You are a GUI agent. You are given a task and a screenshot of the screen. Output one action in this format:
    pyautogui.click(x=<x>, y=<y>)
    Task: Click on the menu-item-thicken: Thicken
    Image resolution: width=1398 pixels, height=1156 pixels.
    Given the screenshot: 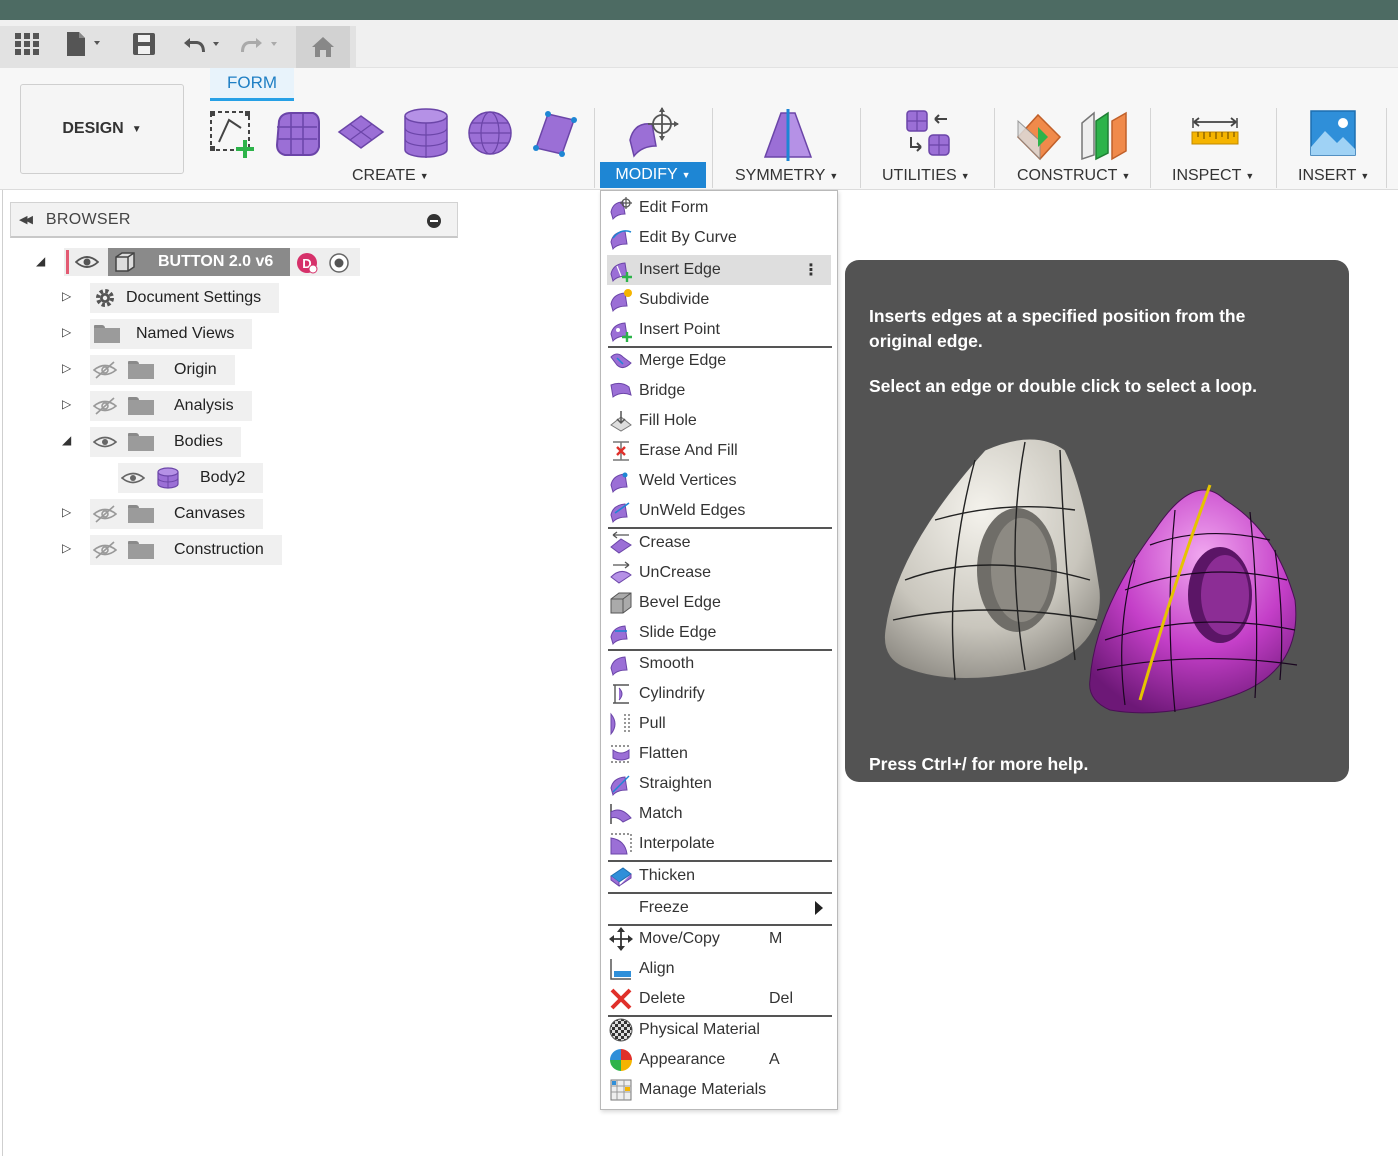 What is the action you would take?
    pyautogui.click(x=719, y=876)
    